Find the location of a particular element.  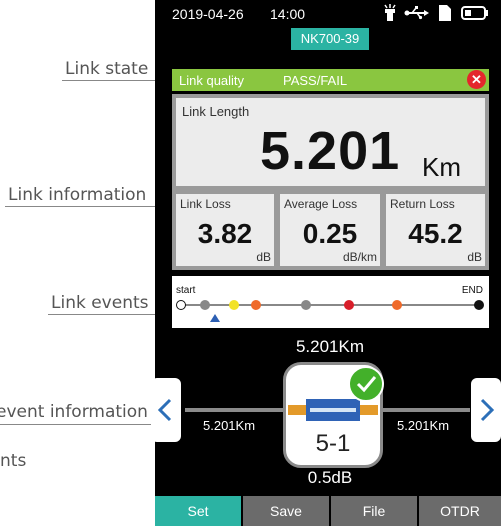

average-loss-title: Average Loss is located at coordinates (321, 204).